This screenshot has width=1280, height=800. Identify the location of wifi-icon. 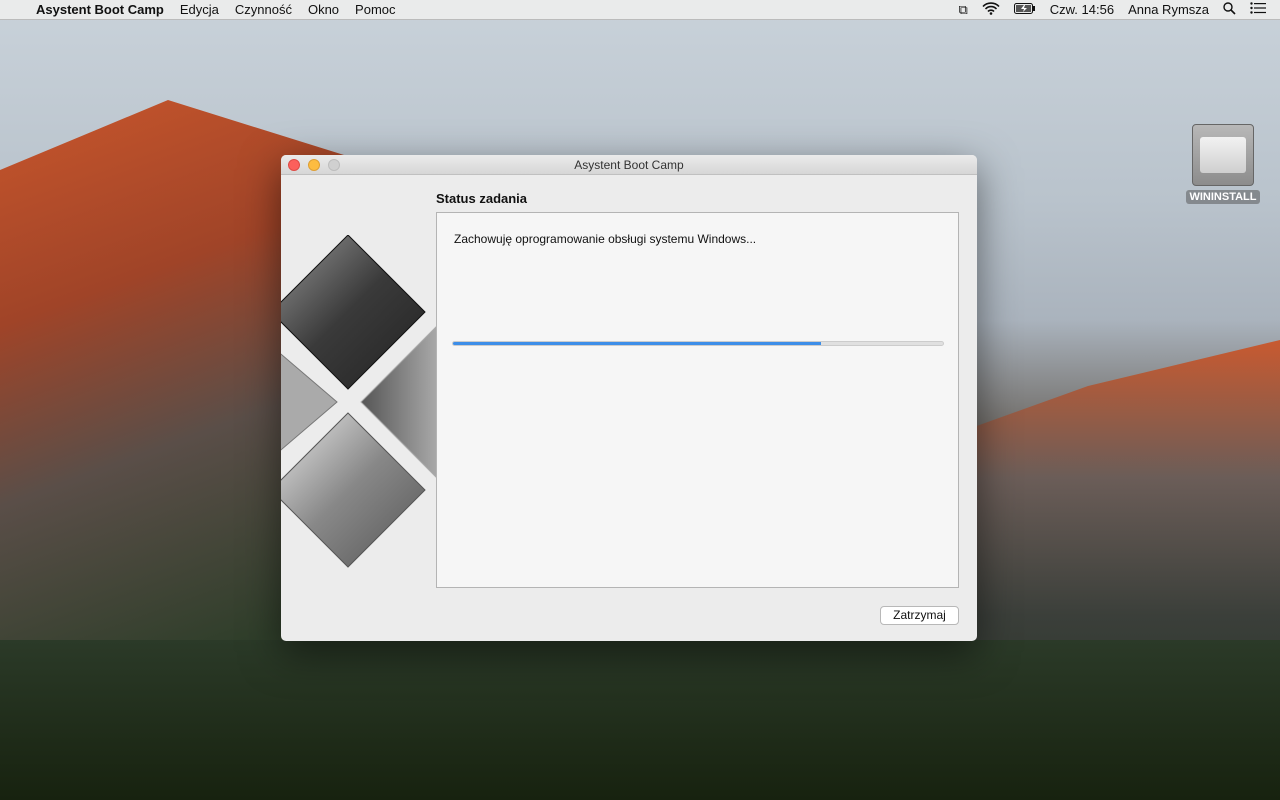
(991, 9).